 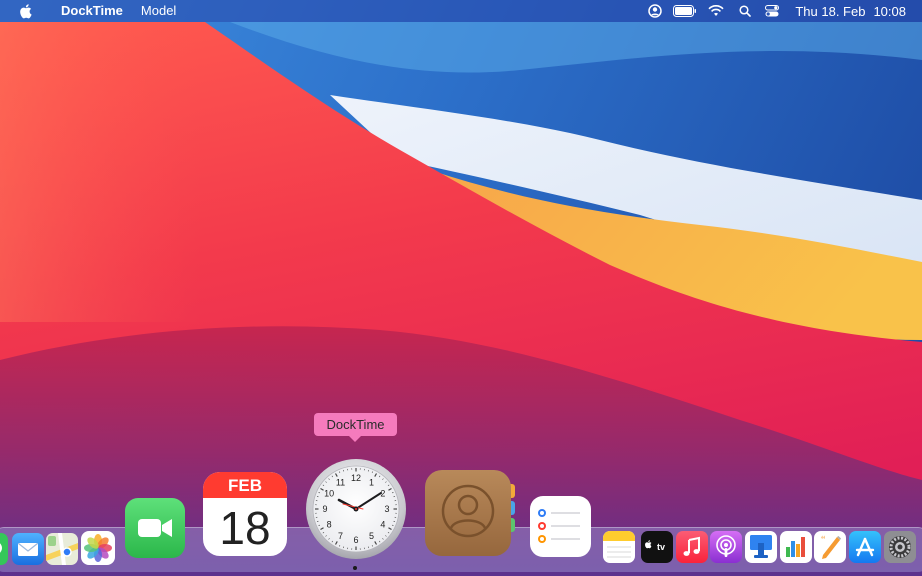 What do you see at coordinates (340, 536) in the screenshot?
I see `clock-numeral: 7` at bounding box center [340, 536].